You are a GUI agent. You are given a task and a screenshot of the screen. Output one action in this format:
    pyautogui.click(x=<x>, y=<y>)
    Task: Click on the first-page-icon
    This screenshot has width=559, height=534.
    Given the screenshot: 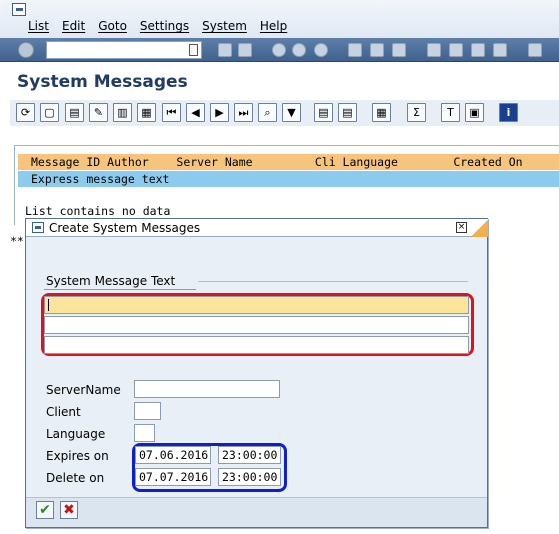 What is the action you would take?
    pyautogui.click(x=434, y=50)
    